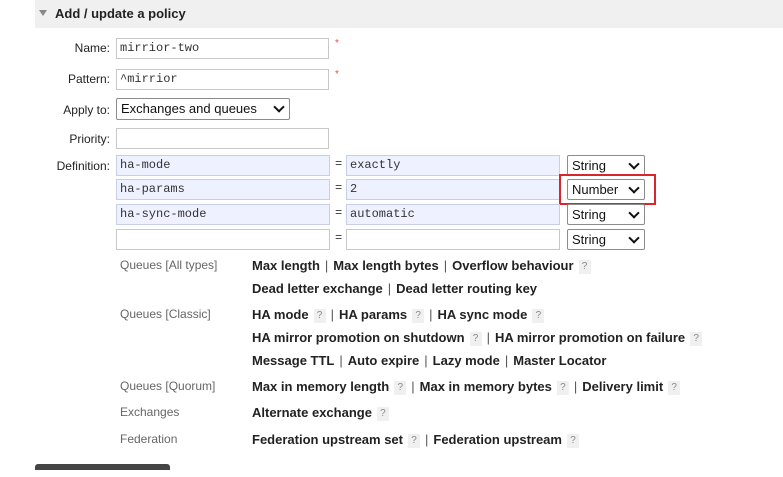  What do you see at coordinates (466, 288) in the screenshot?
I see `link-dead-letter-routing-key: Dead letter routing key` at bounding box center [466, 288].